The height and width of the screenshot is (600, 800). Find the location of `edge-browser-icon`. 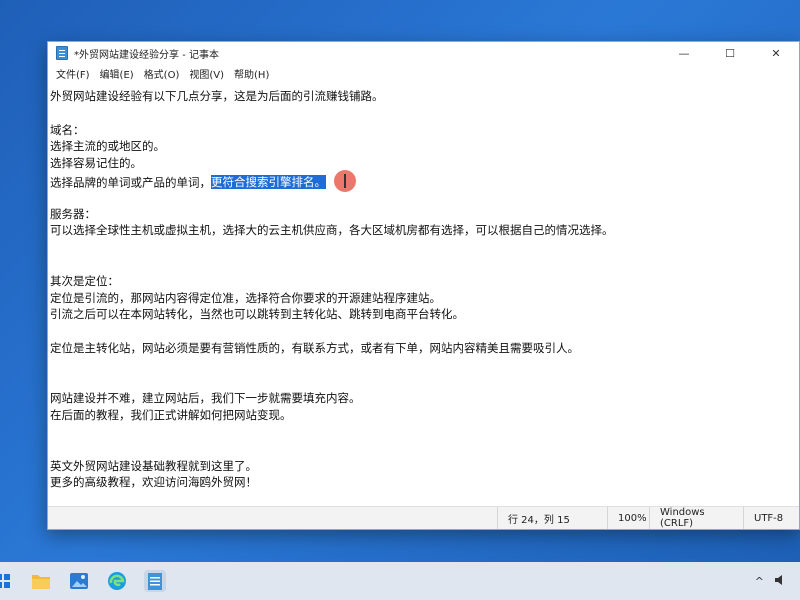

edge-browser-icon is located at coordinates (117, 581).